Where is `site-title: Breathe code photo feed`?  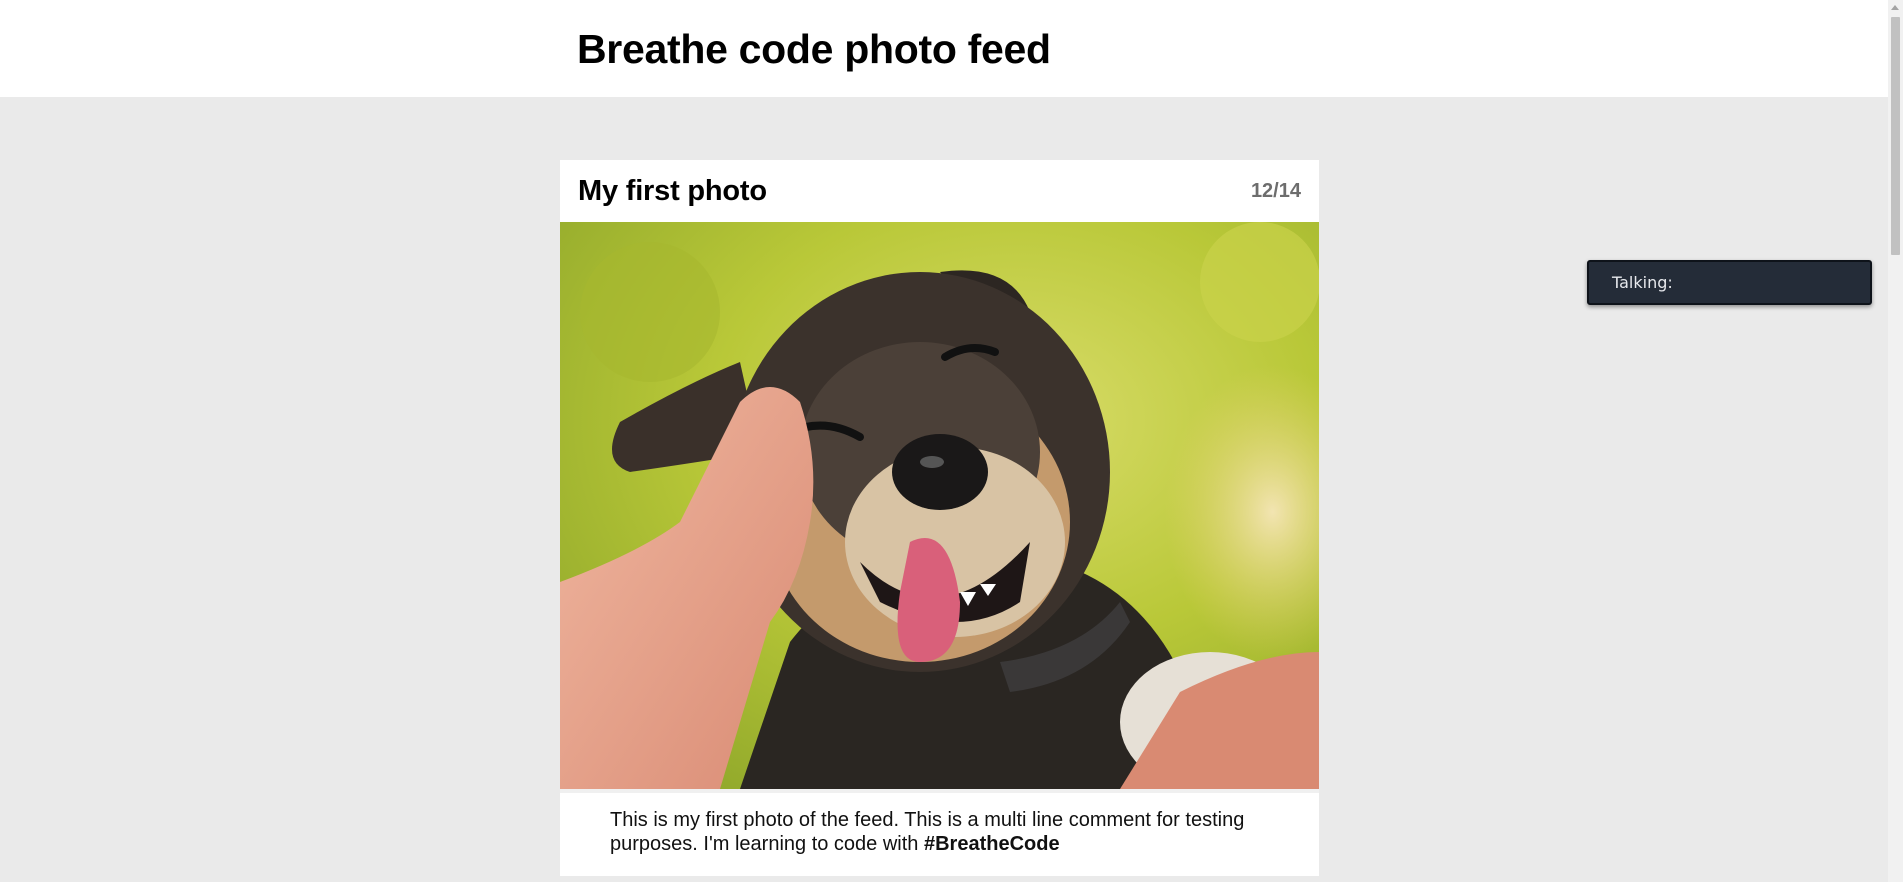 site-title: Breathe code photo feed is located at coordinates (814, 49).